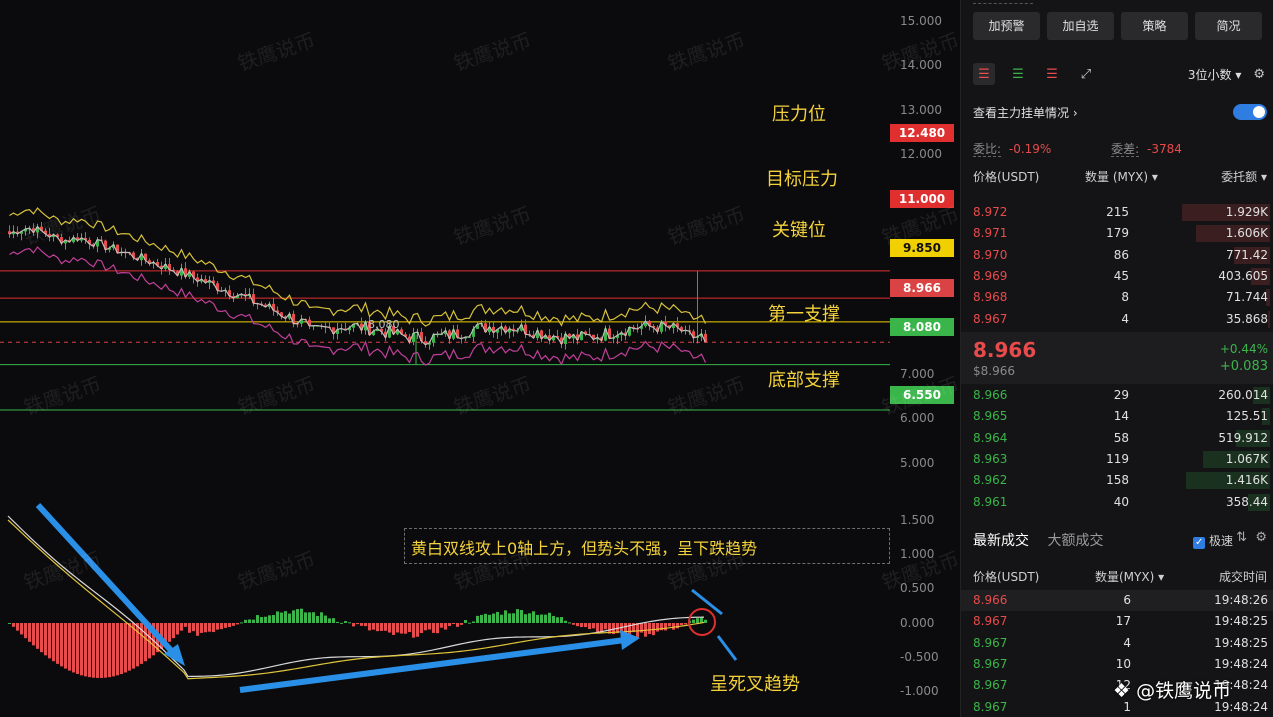 The image size is (1273, 717). Describe the element at coordinates (1154, 26) in the screenshot. I see `strategy-button: 策略` at that location.